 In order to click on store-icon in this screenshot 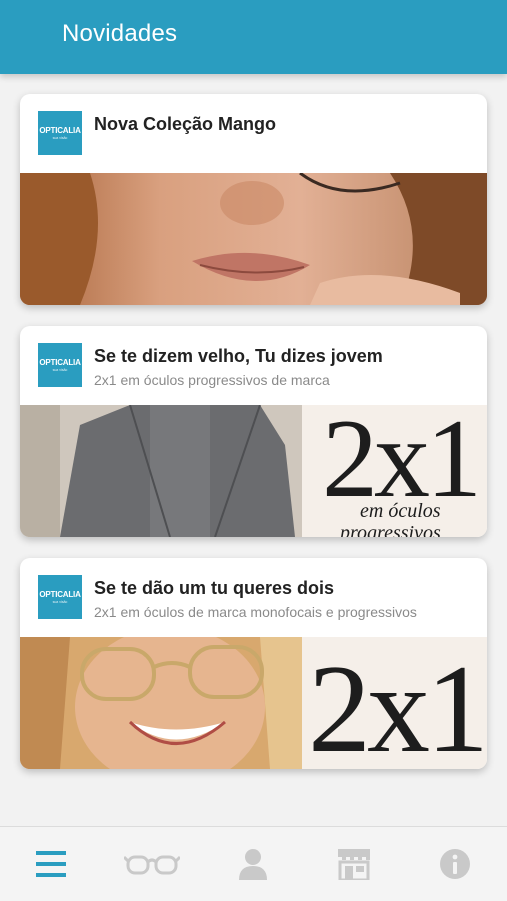, I will do `click(353, 864)`.